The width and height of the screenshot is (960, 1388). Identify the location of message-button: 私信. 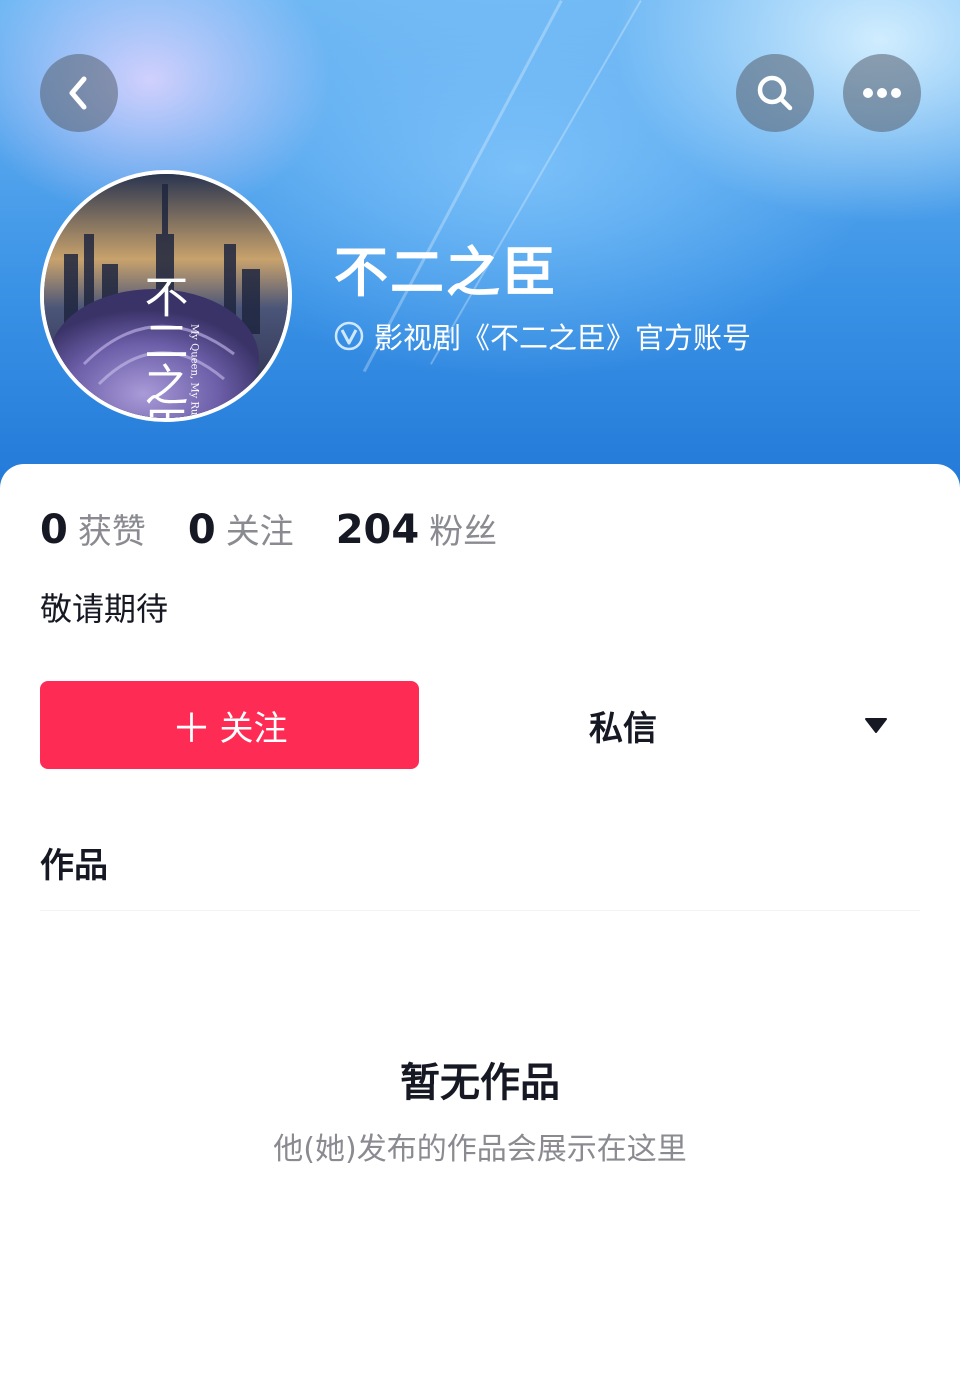
(623, 725).